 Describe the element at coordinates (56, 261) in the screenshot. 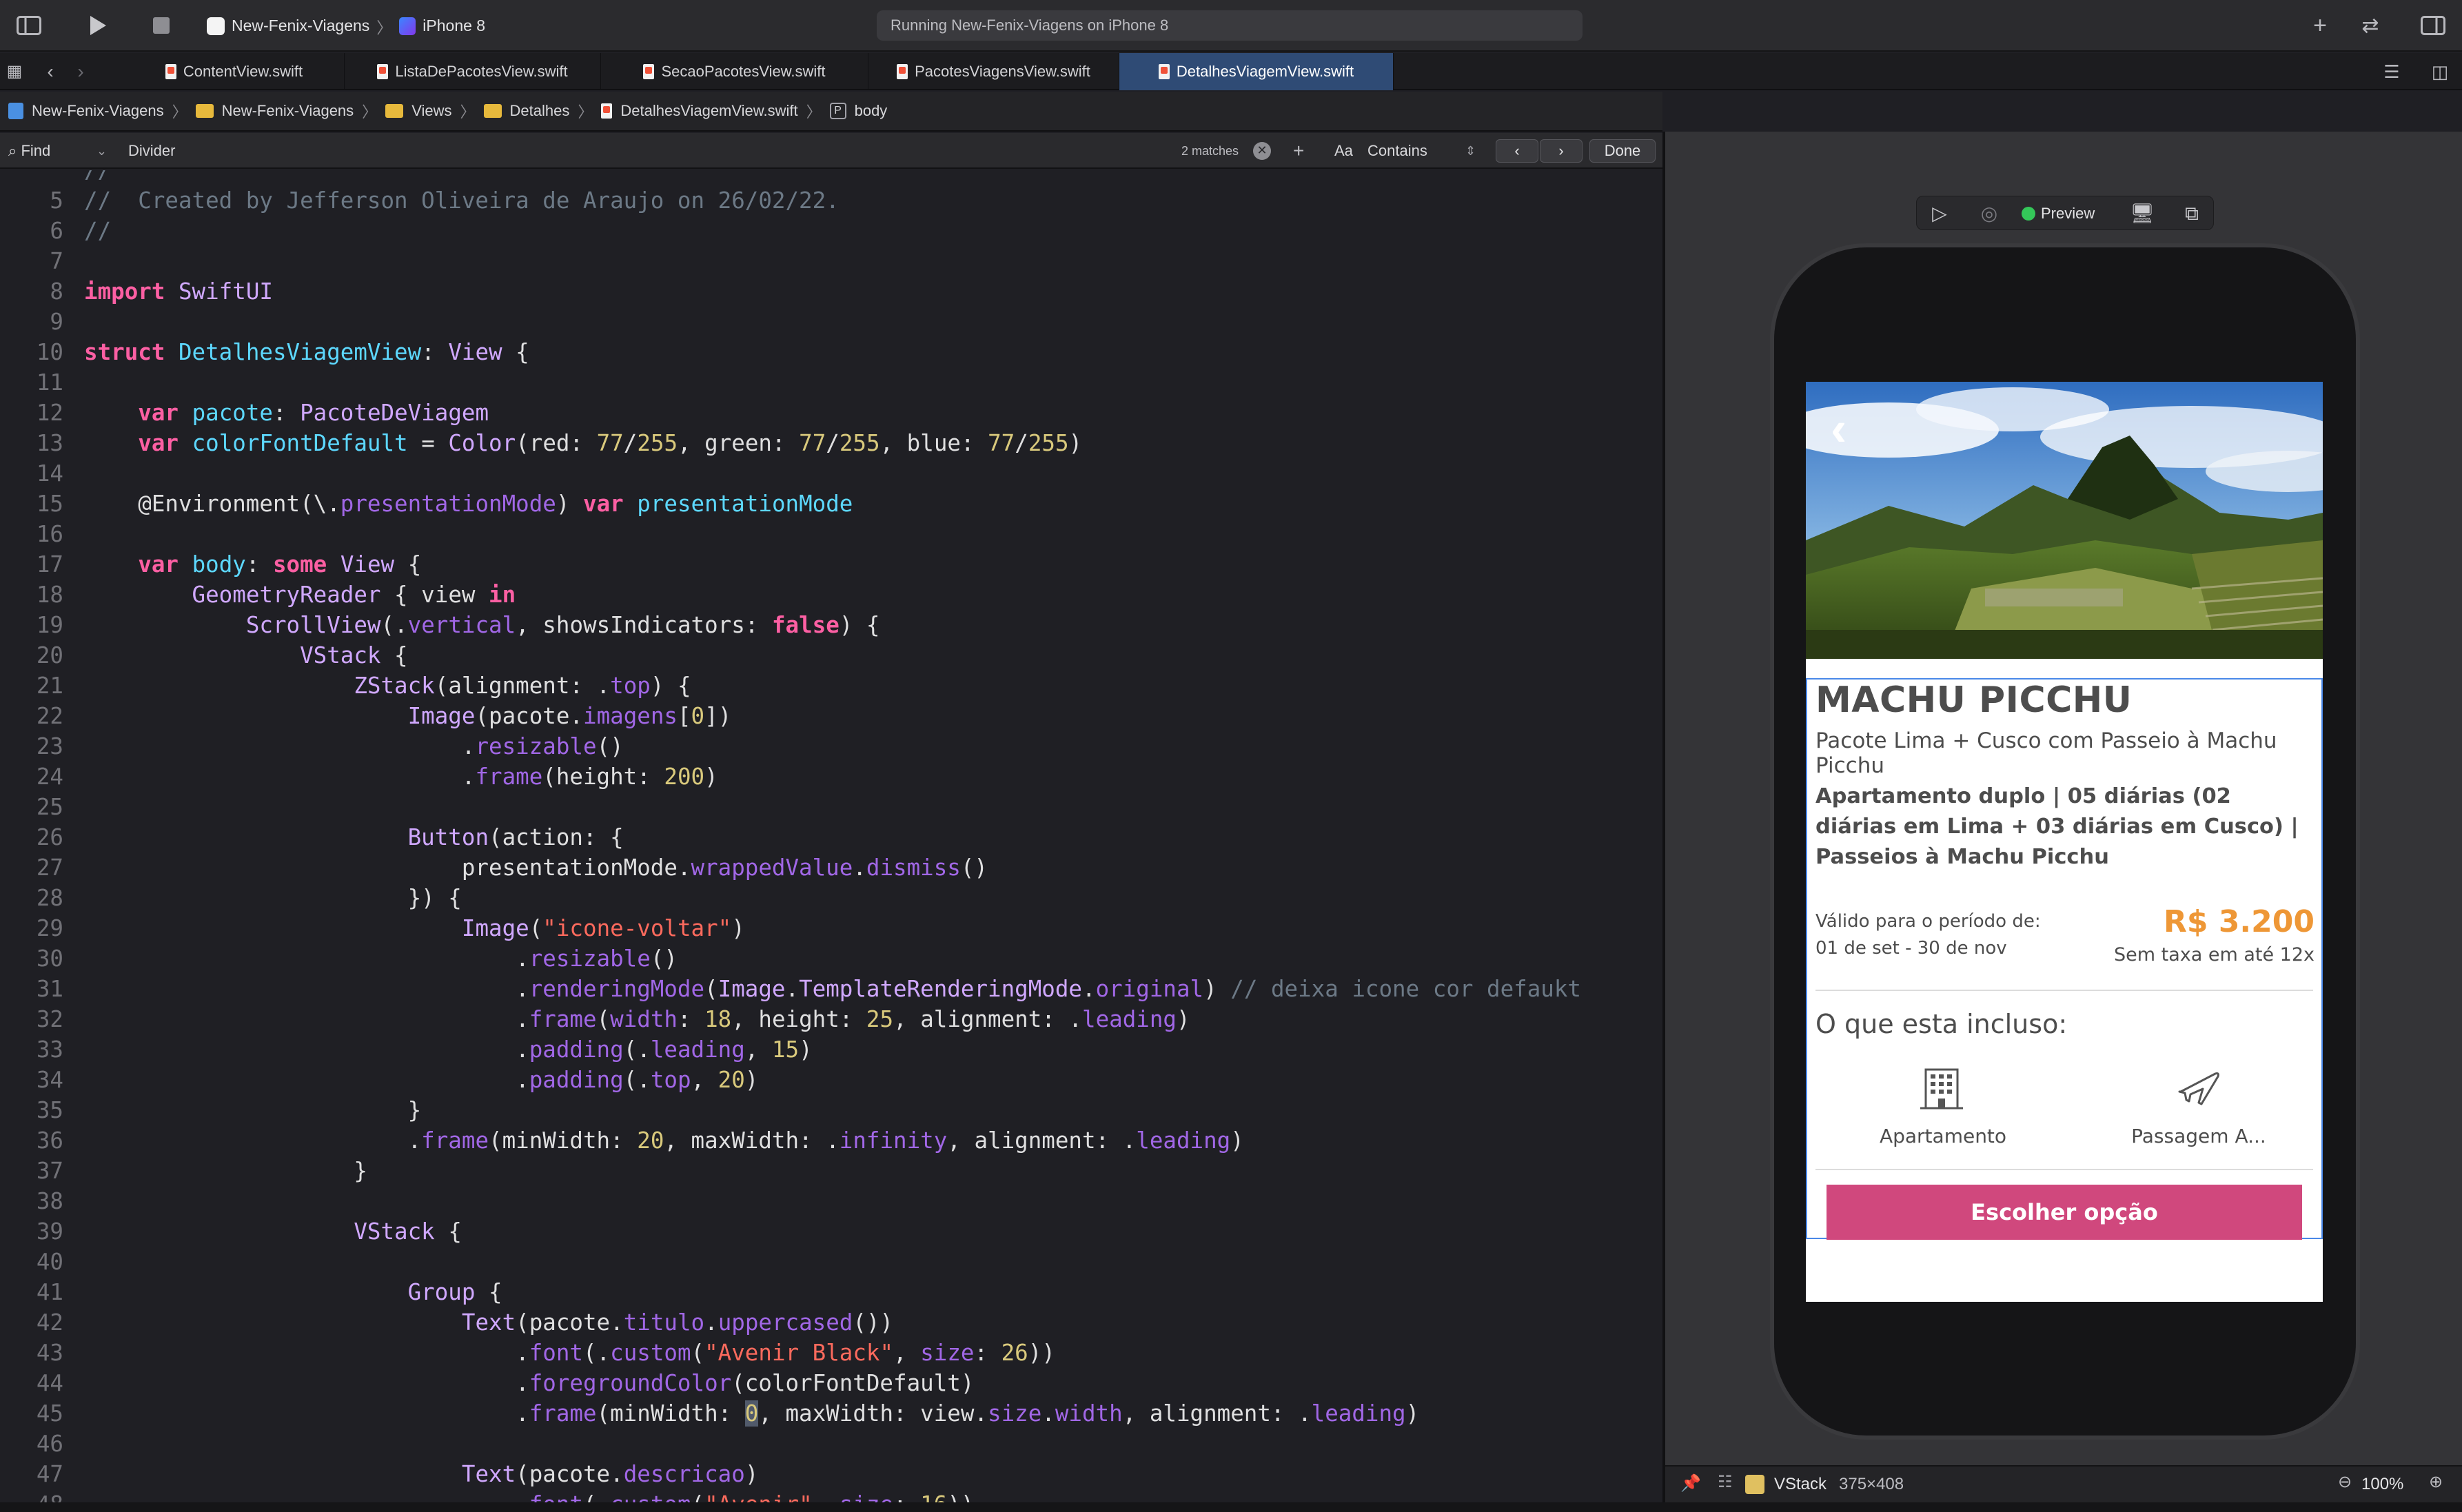

I see `line-number: 7` at that location.